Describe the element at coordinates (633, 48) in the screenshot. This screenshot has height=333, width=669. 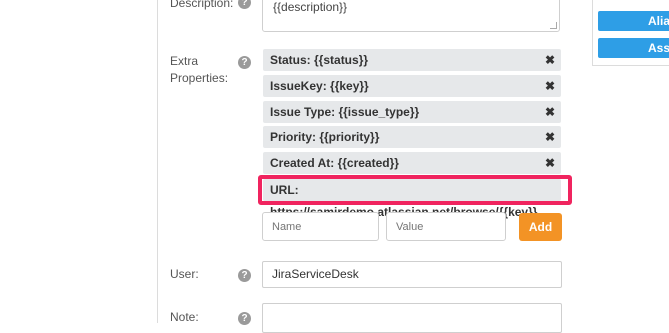
I see `assign-button: Assign` at that location.